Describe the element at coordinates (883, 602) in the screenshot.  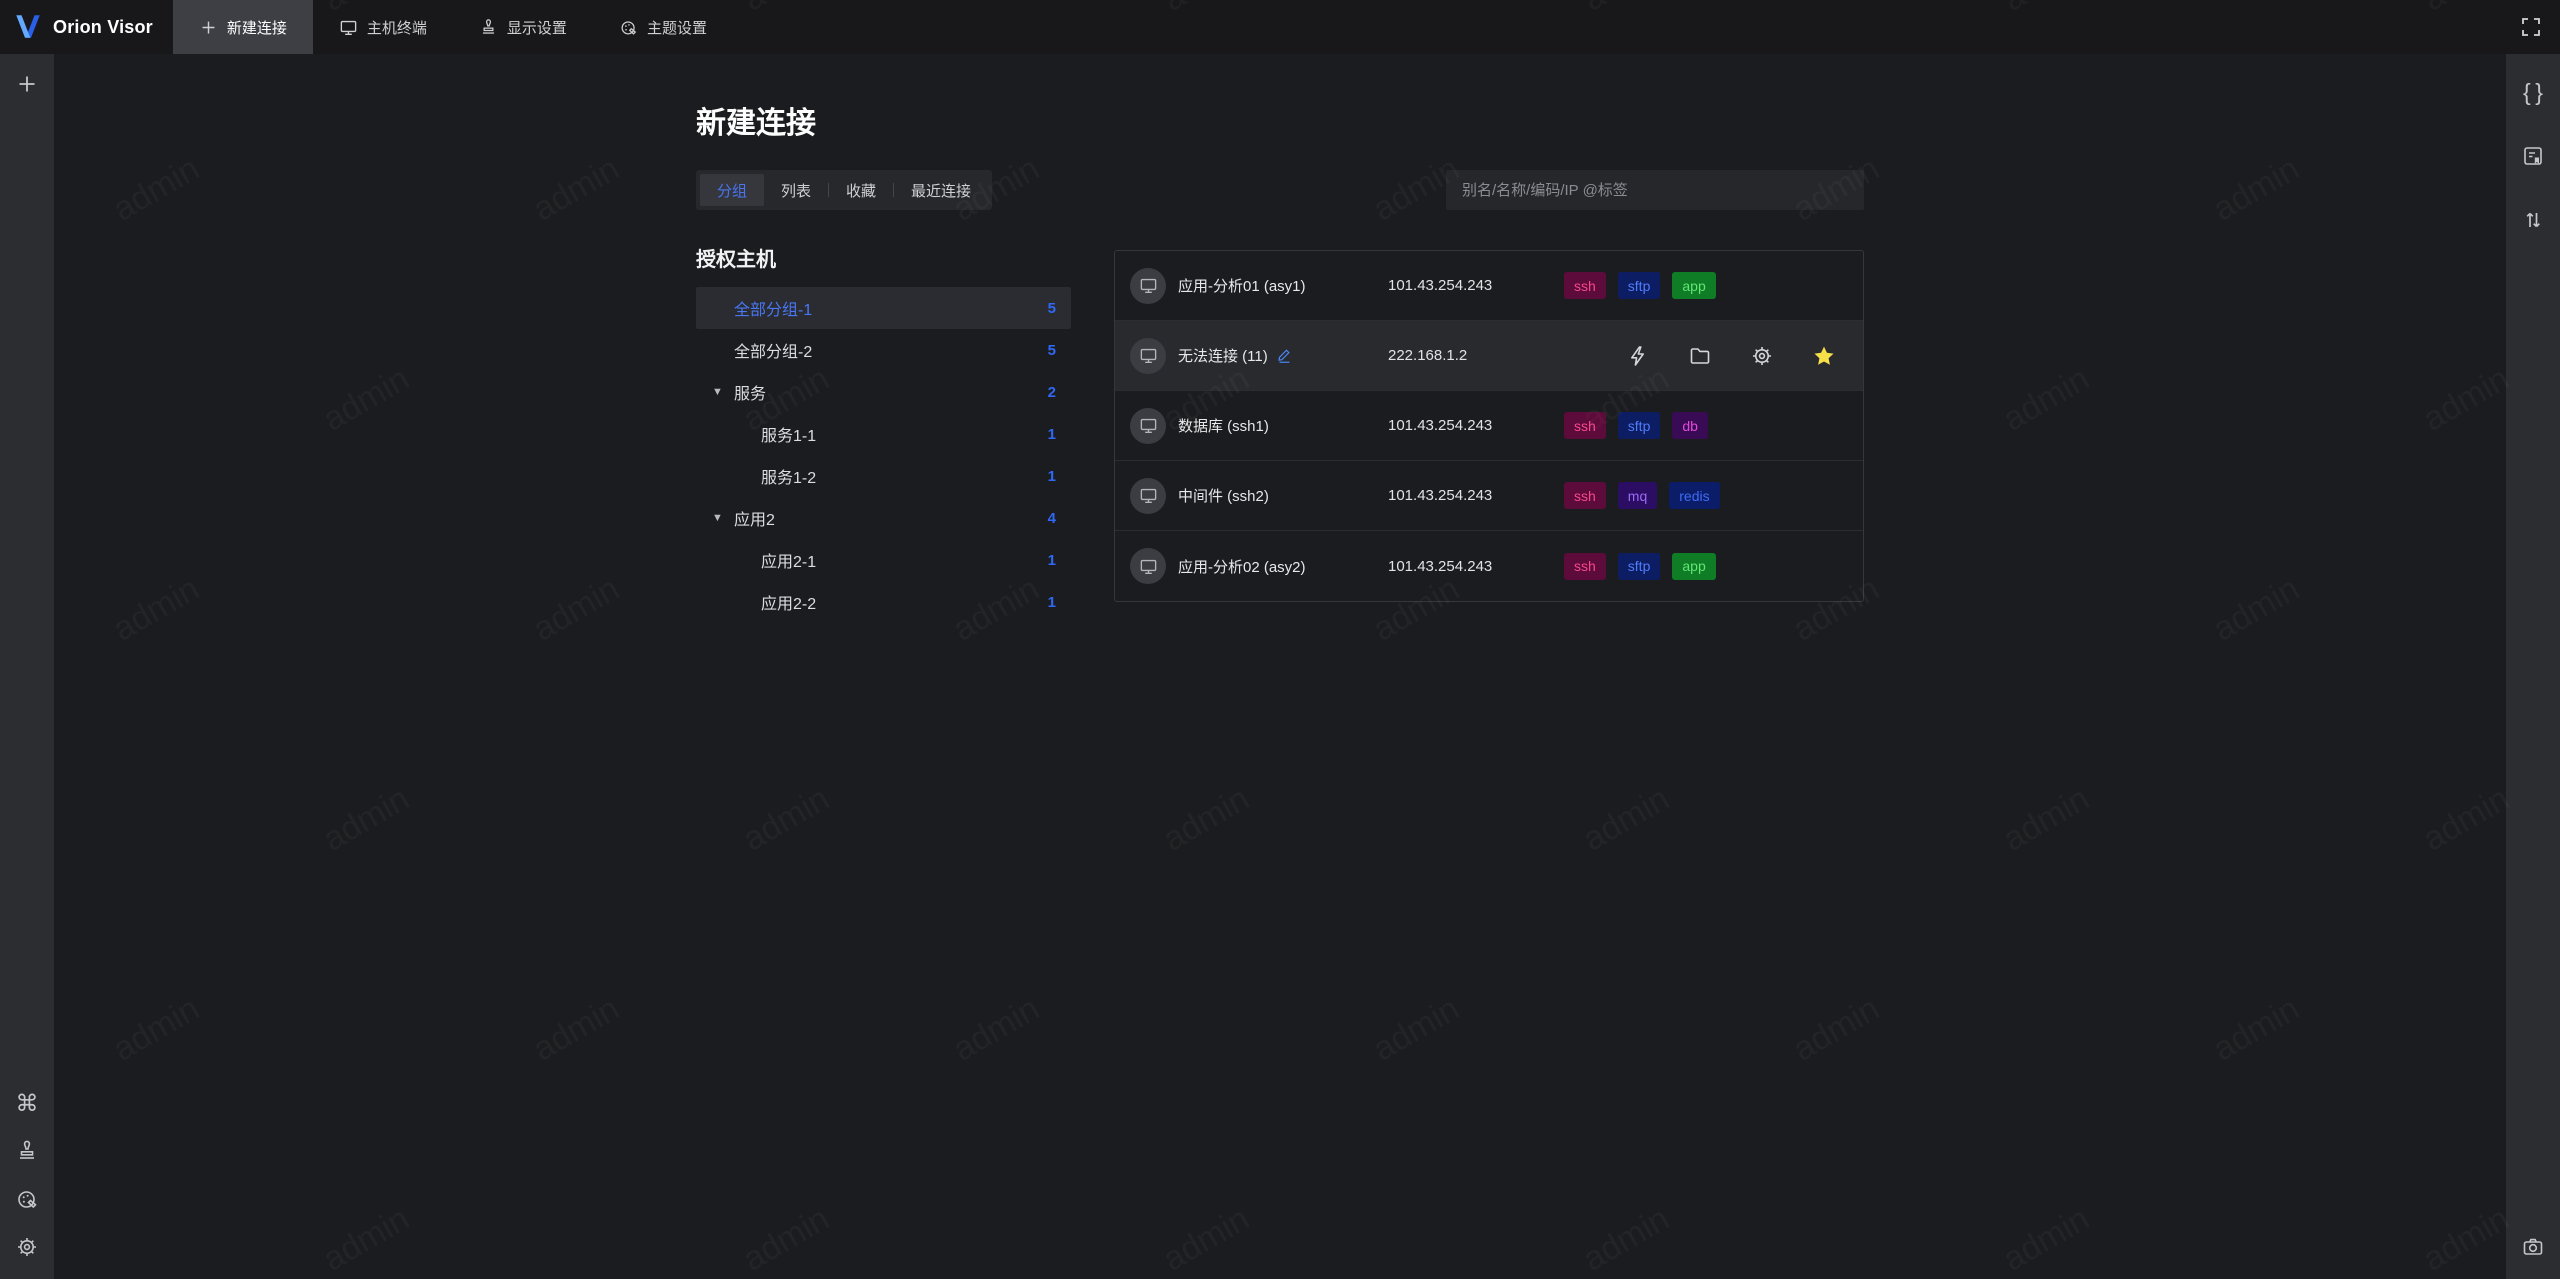
I see `tree-item-7: 应用2-2 1` at that location.